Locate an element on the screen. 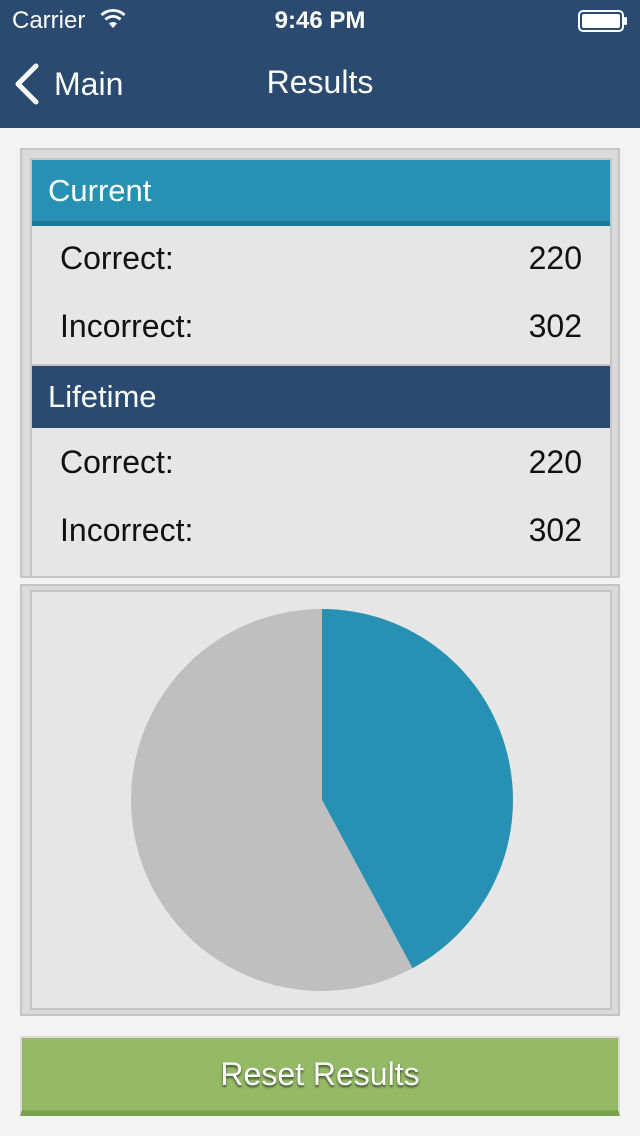 The width and height of the screenshot is (640, 1136). battery-icon is located at coordinates (602, 21).